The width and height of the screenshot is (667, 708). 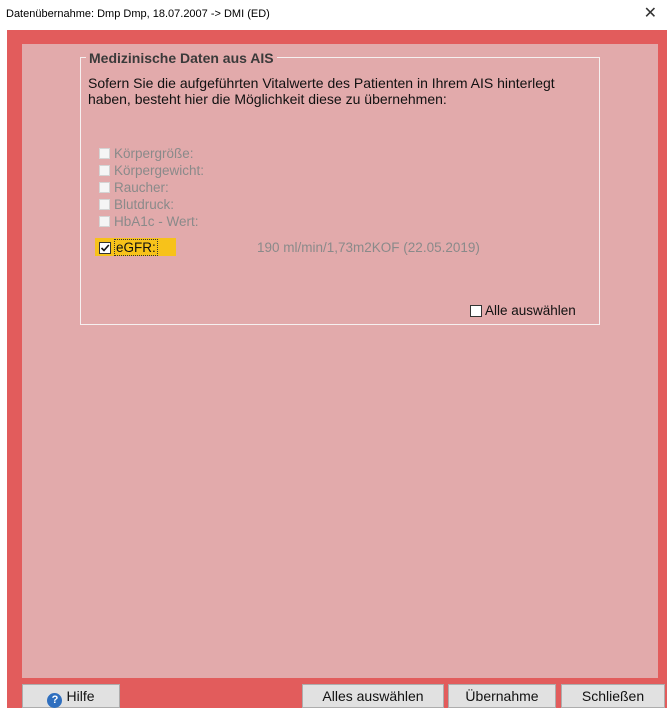 What do you see at coordinates (159, 170) in the screenshot?
I see `koerpergewicht-label: Körpergewicht:` at bounding box center [159, 170].